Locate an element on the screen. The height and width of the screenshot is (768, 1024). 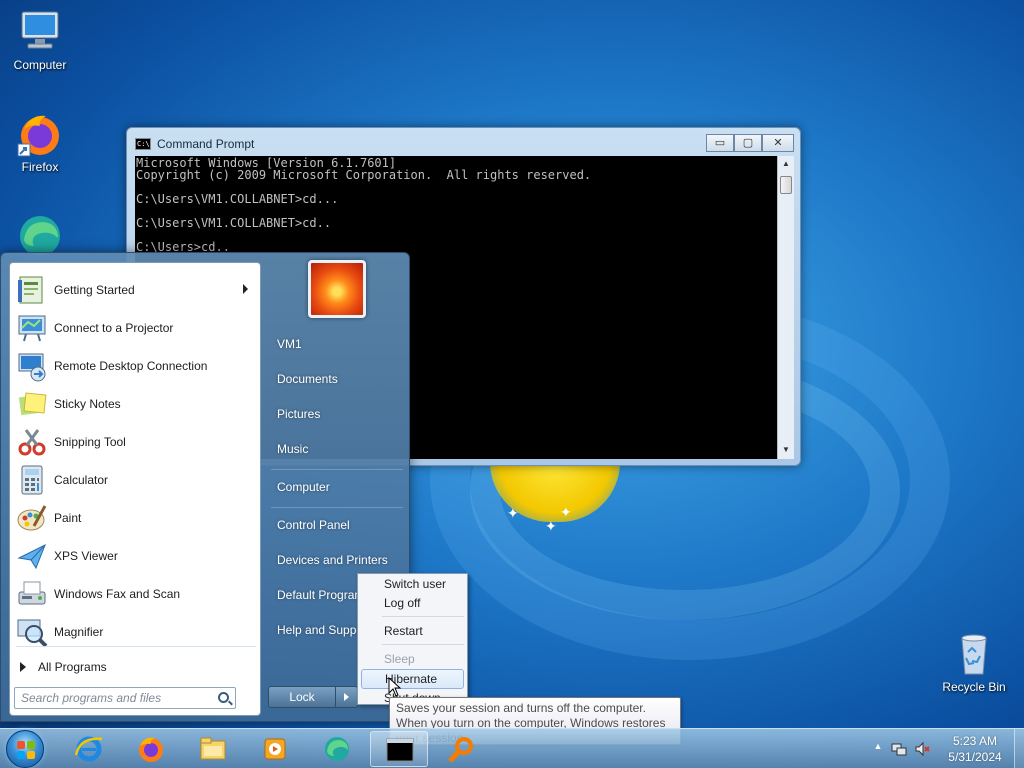
desktop-icon-recycle-bin: Recycle Bin is located at coordinates (974, 662).